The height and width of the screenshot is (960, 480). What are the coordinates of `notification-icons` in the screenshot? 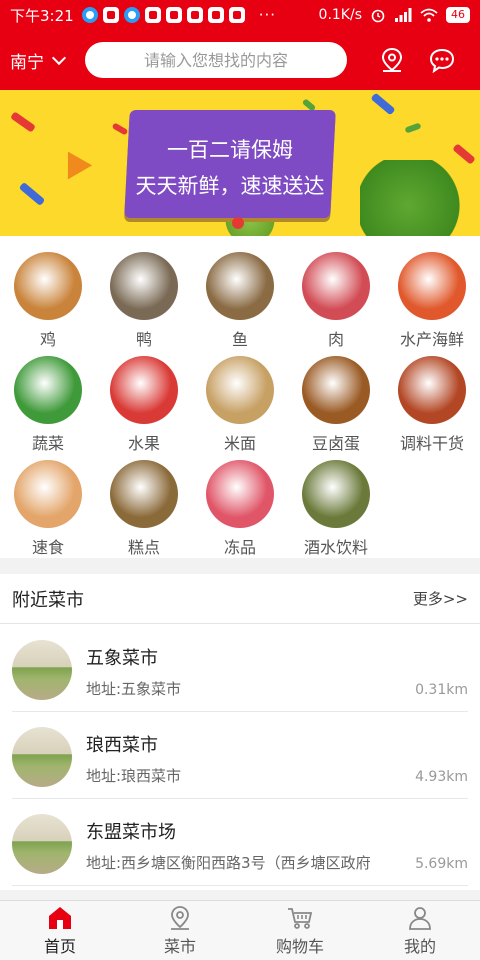 It's located at (163, 15).